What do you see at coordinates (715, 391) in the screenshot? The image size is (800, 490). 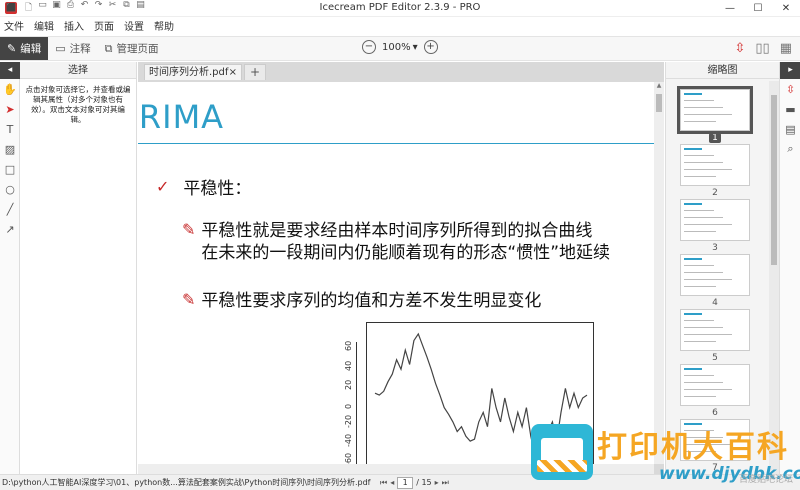 I see `thumbnail-item: 6` at bounding box center [715, 391].